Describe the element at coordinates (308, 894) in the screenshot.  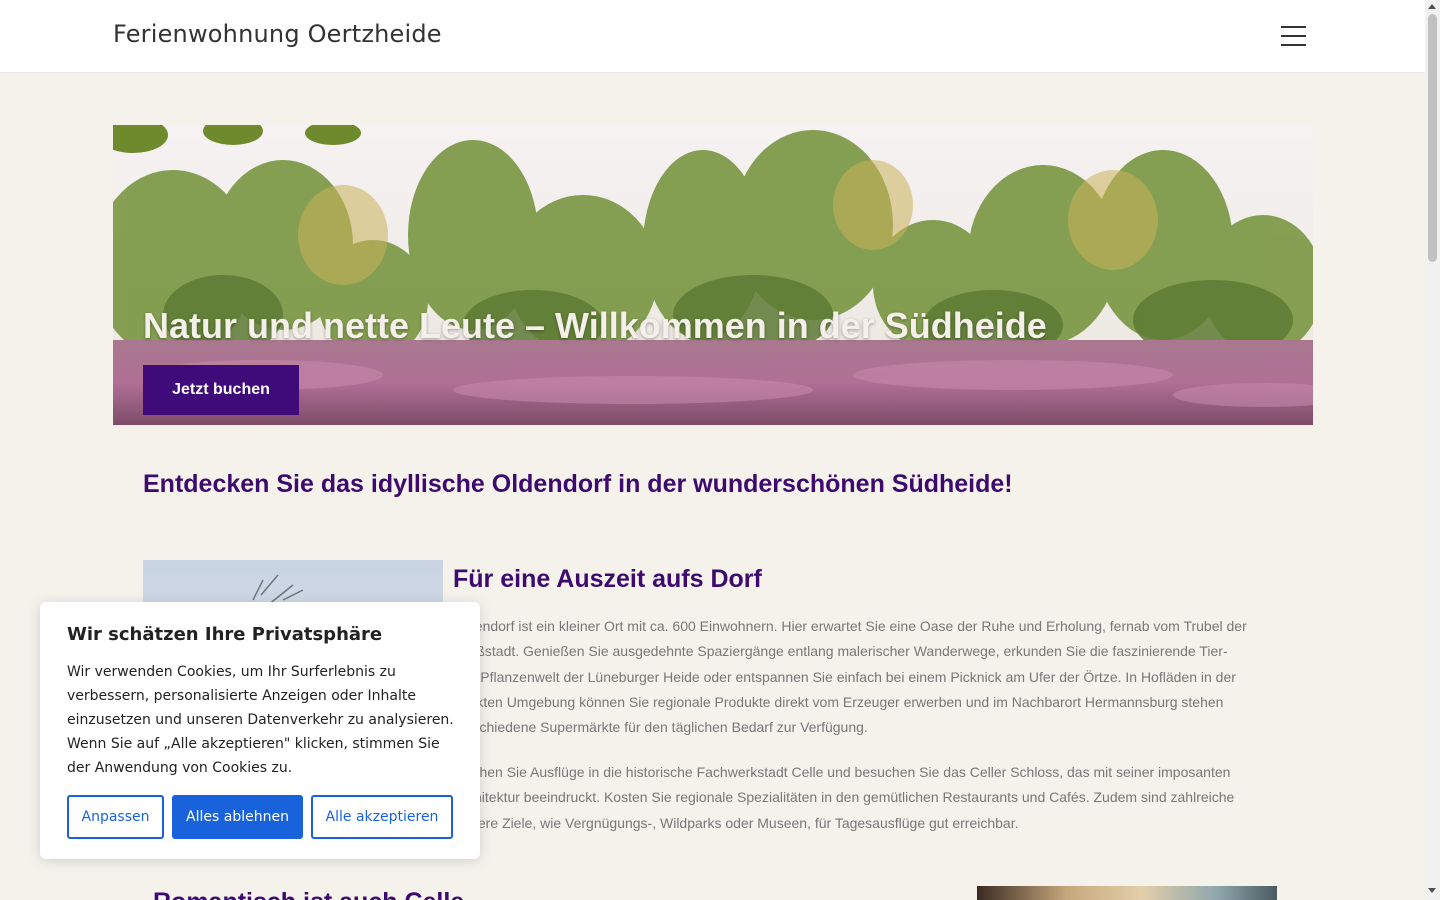
I see `celle-heading: Romantisch ist auch Celle` at that location.